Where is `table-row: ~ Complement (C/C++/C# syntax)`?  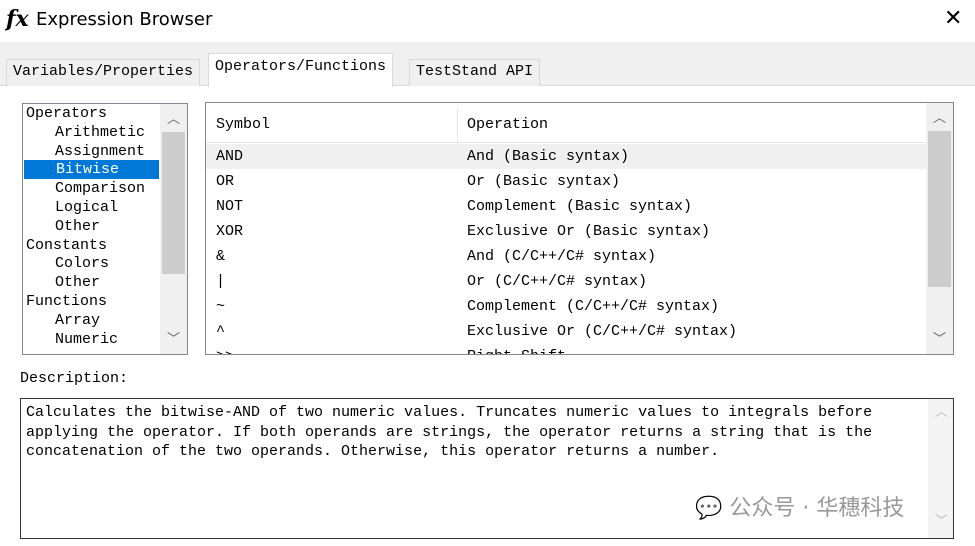 table-row: ~ Complement (C/C++/C# syntax) is located at coordinates (566, 306).